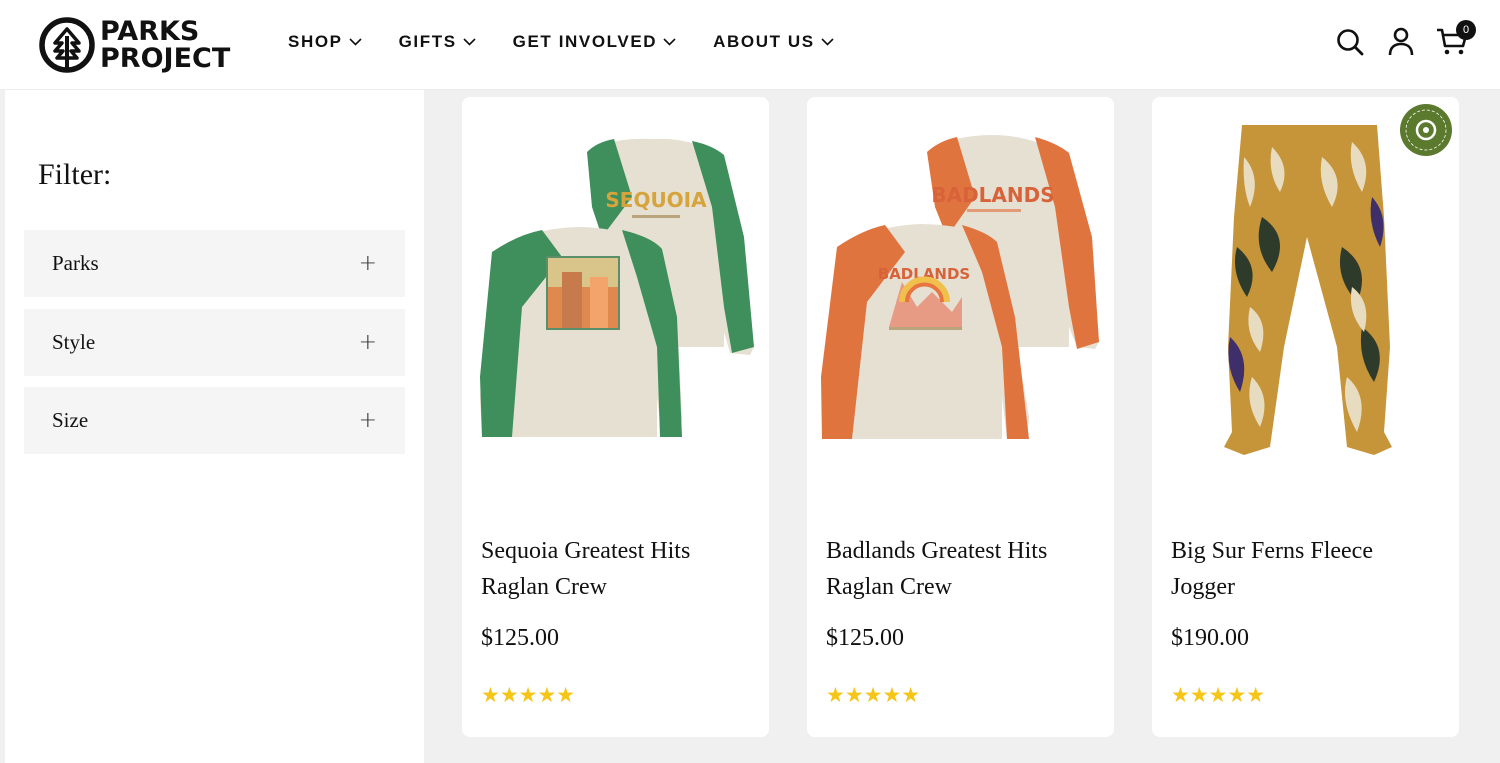 Image resolution: width=1500 pixels, height=763 pixels. I want to click on tree-logo-icon, so click(67, 45).